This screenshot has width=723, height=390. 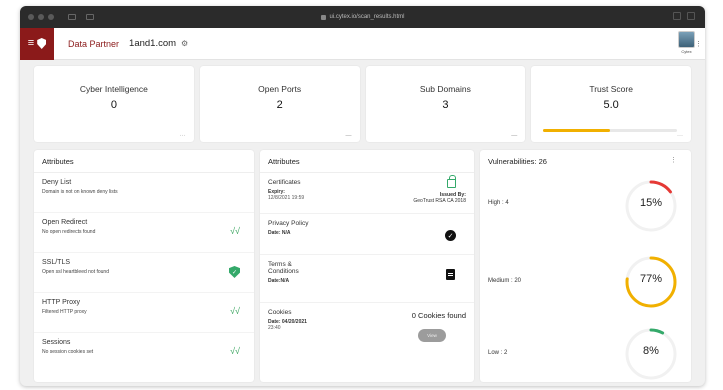 I want to click on attr-http-proxy: HTTP Proxy Filtered HTTP proxy √√, so click(x=144, y=313).